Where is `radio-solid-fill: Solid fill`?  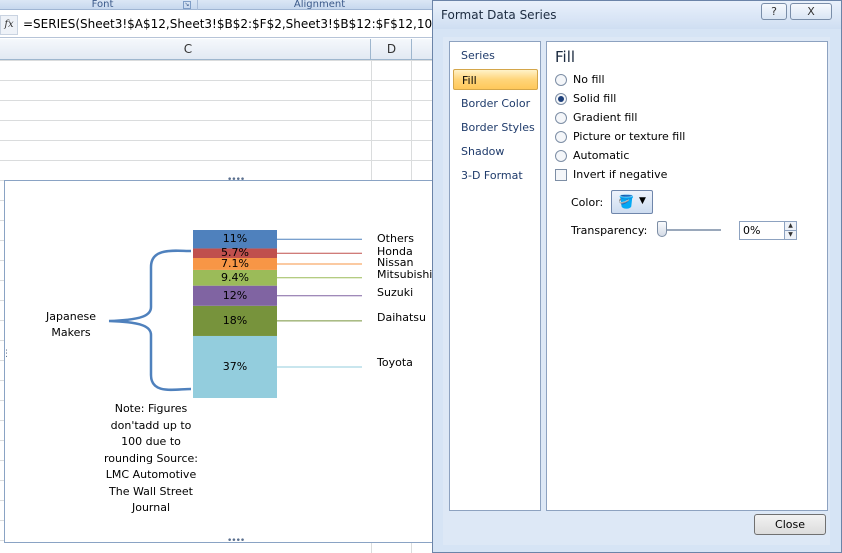
radio-solid-fill: Solid fill is located at coordinates (585, 99).